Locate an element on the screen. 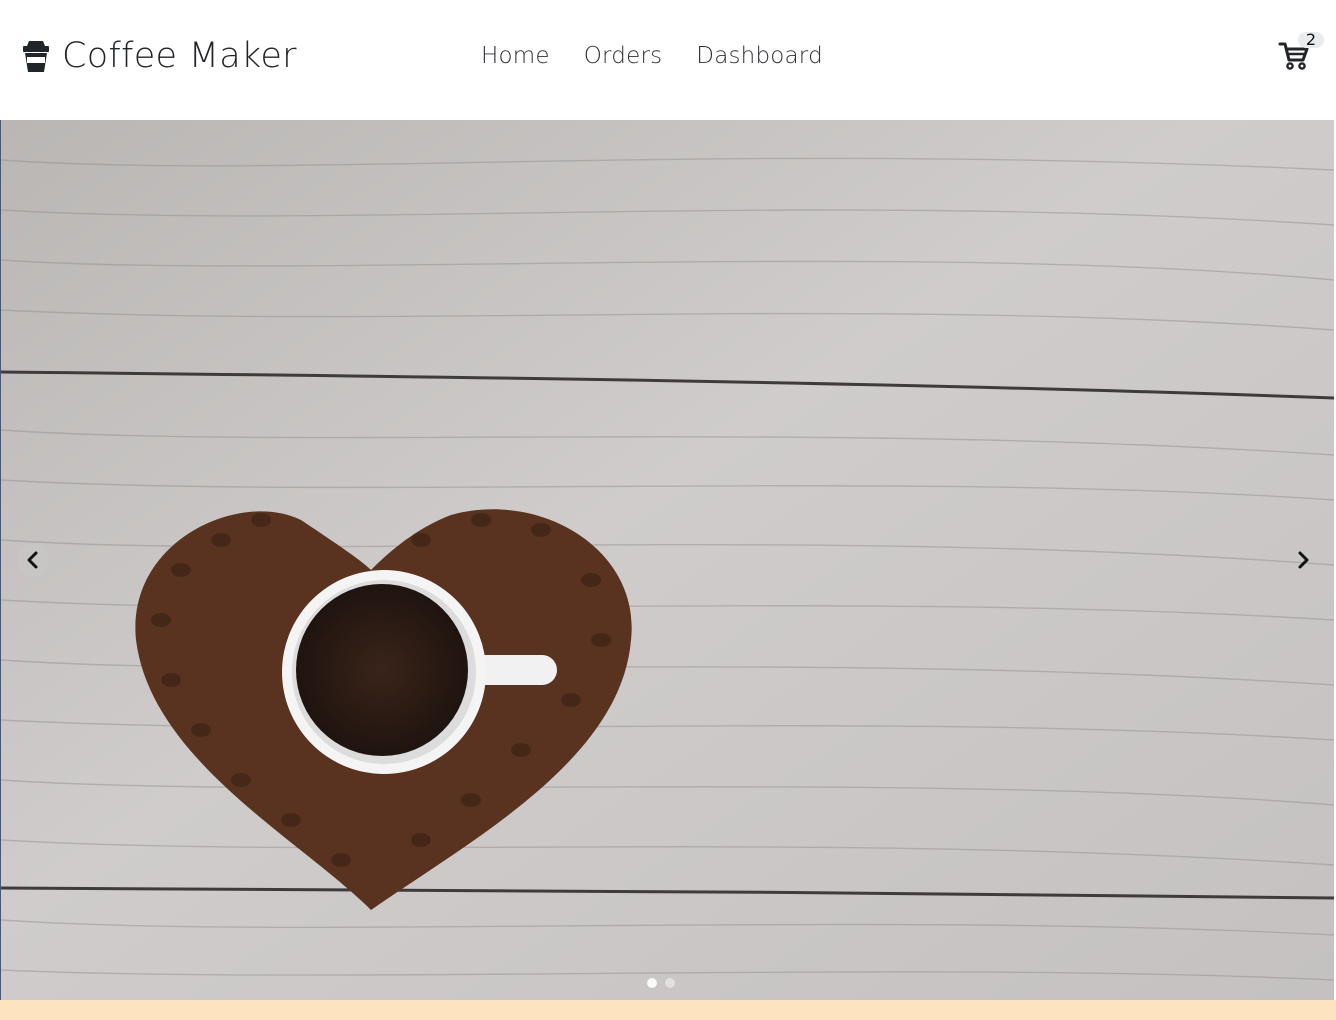 This screenshot has height=1020, width=1336. navbar: Coffee Maker Home Orders Dashboard 2 is located at coordinates (668, 60).